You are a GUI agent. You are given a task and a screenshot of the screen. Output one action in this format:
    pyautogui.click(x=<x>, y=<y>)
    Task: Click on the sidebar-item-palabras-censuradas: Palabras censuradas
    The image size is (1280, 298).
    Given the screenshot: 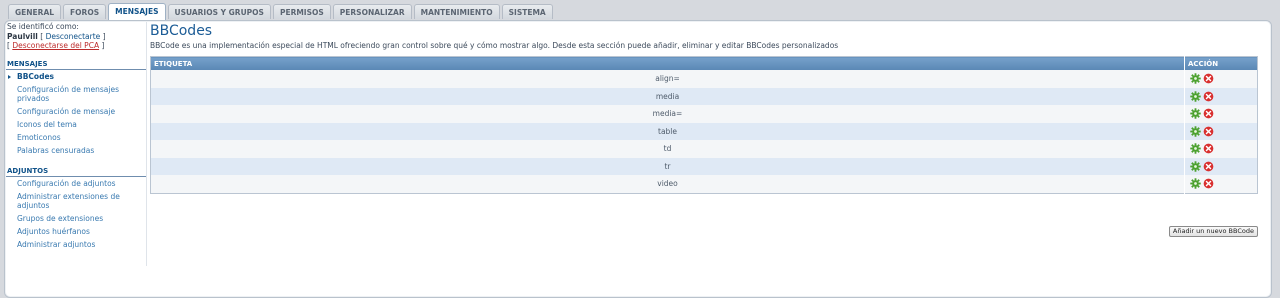 What is the action you would take?
    pyautogui.click(x=76, y=150)
    